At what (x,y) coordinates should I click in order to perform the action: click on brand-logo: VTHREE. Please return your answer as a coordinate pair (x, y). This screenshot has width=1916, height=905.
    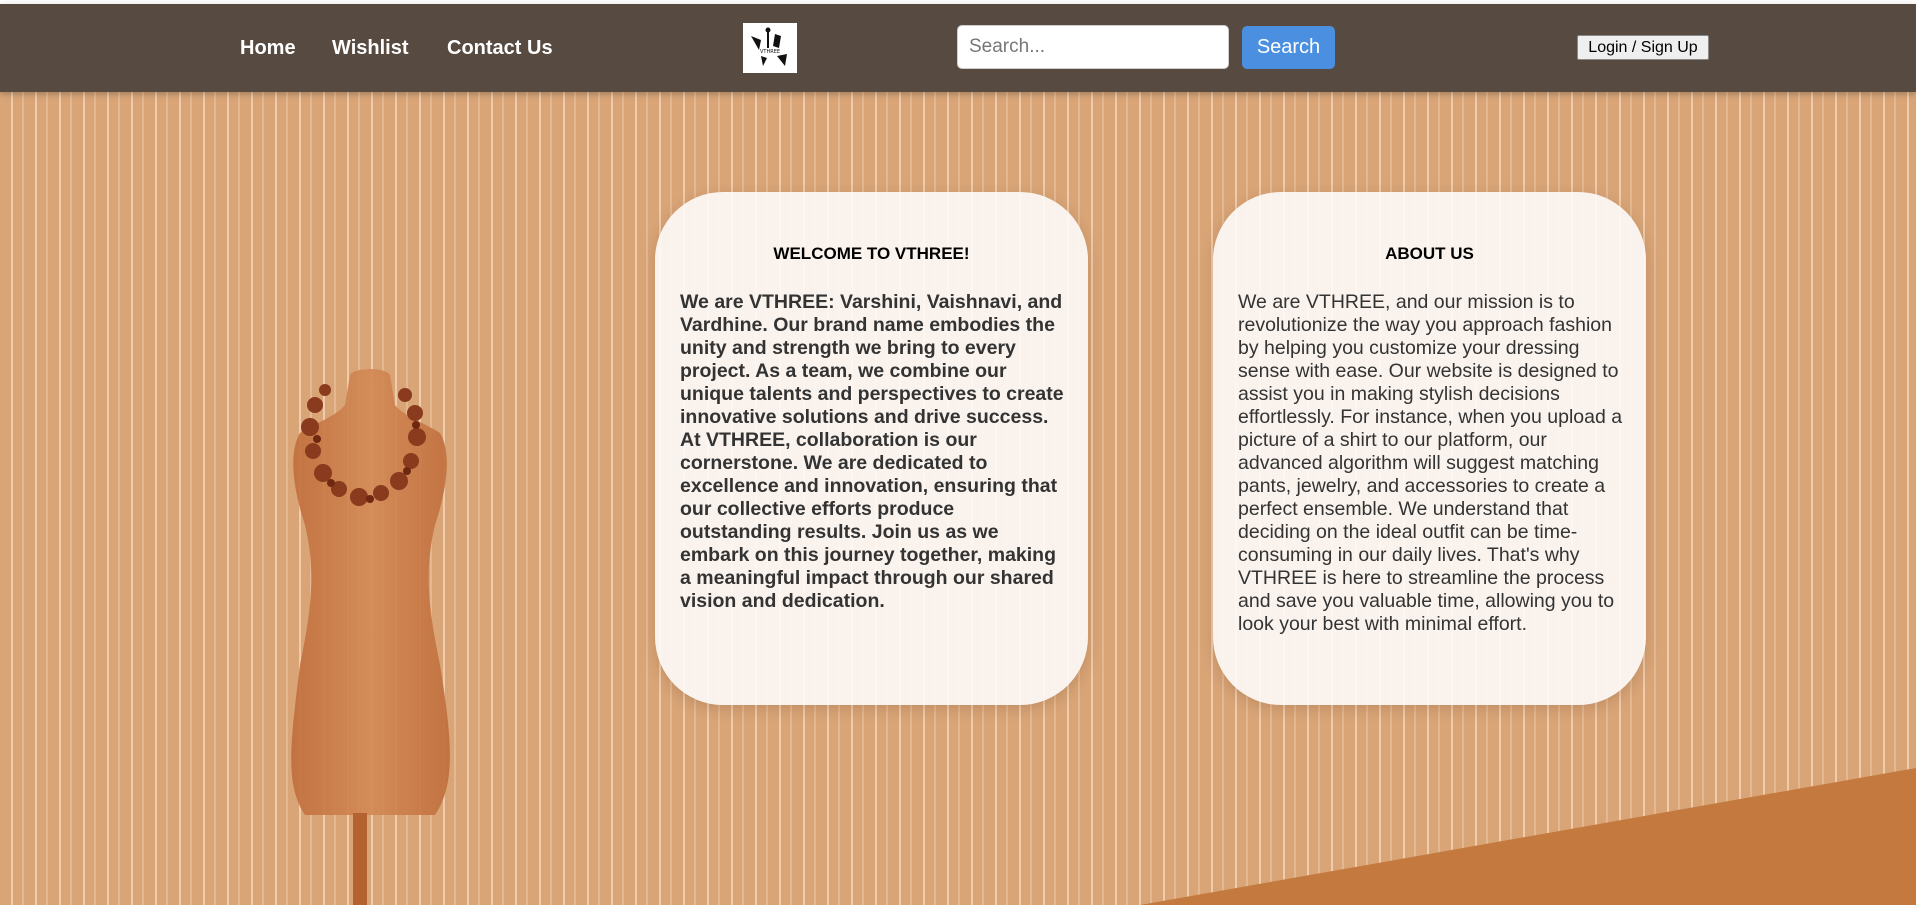
    Looking at the image, I should click on (770, 48).